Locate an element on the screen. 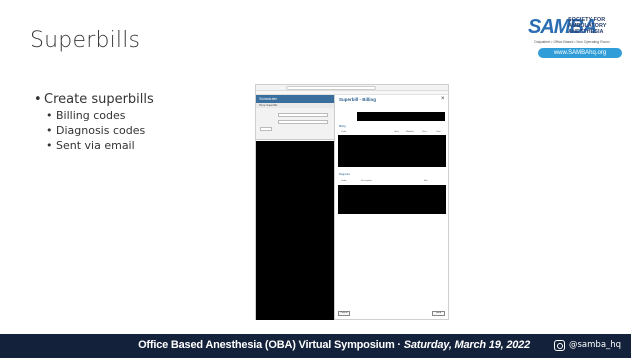  billing-header: Units is located at coordinates (396, 132).